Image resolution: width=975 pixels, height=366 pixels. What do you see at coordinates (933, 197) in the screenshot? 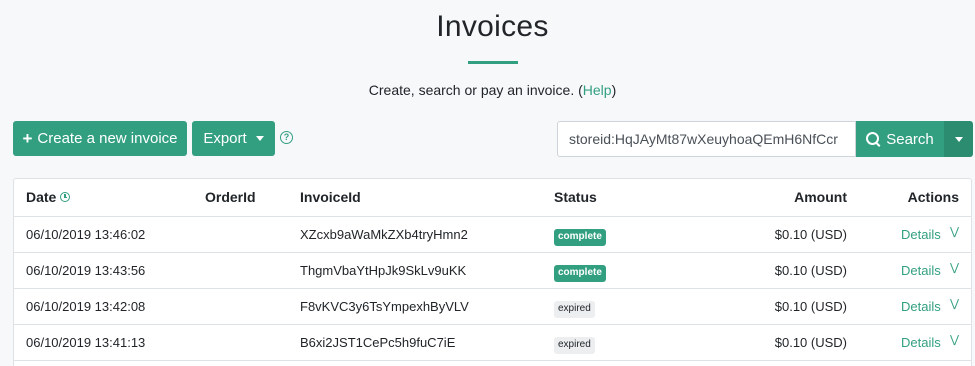
I see `column-header-actions: Actions` at bounding box center [933, 197].